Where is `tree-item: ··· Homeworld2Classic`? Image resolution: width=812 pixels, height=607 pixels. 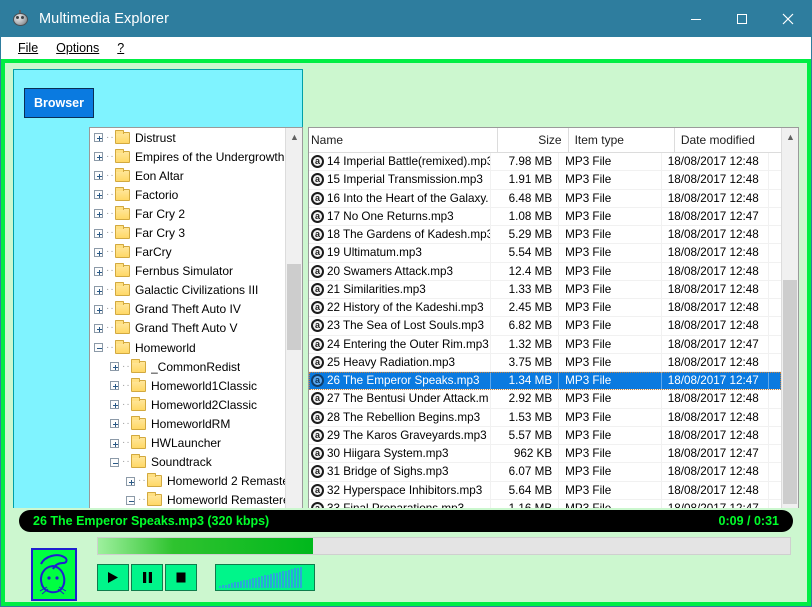 tree-item: ··· Homeworld2Classic is located at coordinates (187, 404).